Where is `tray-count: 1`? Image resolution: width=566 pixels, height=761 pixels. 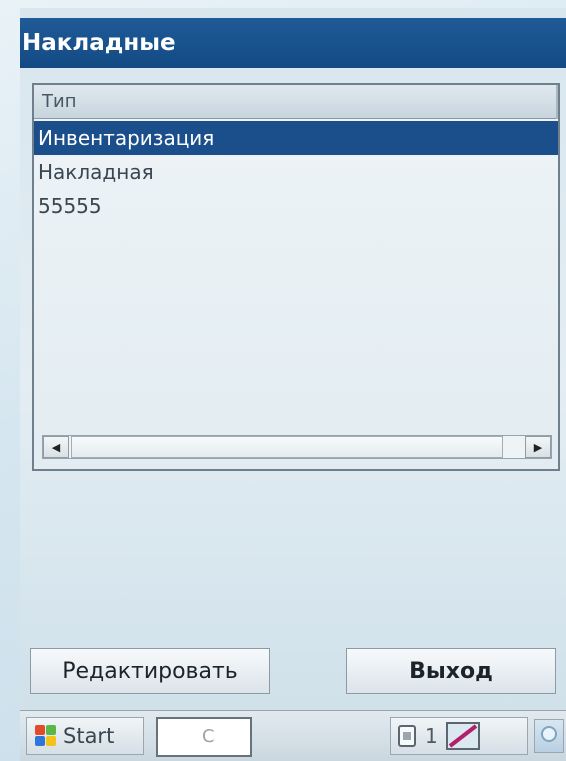
tray-count: 1 is located at coordinates (431, 736).